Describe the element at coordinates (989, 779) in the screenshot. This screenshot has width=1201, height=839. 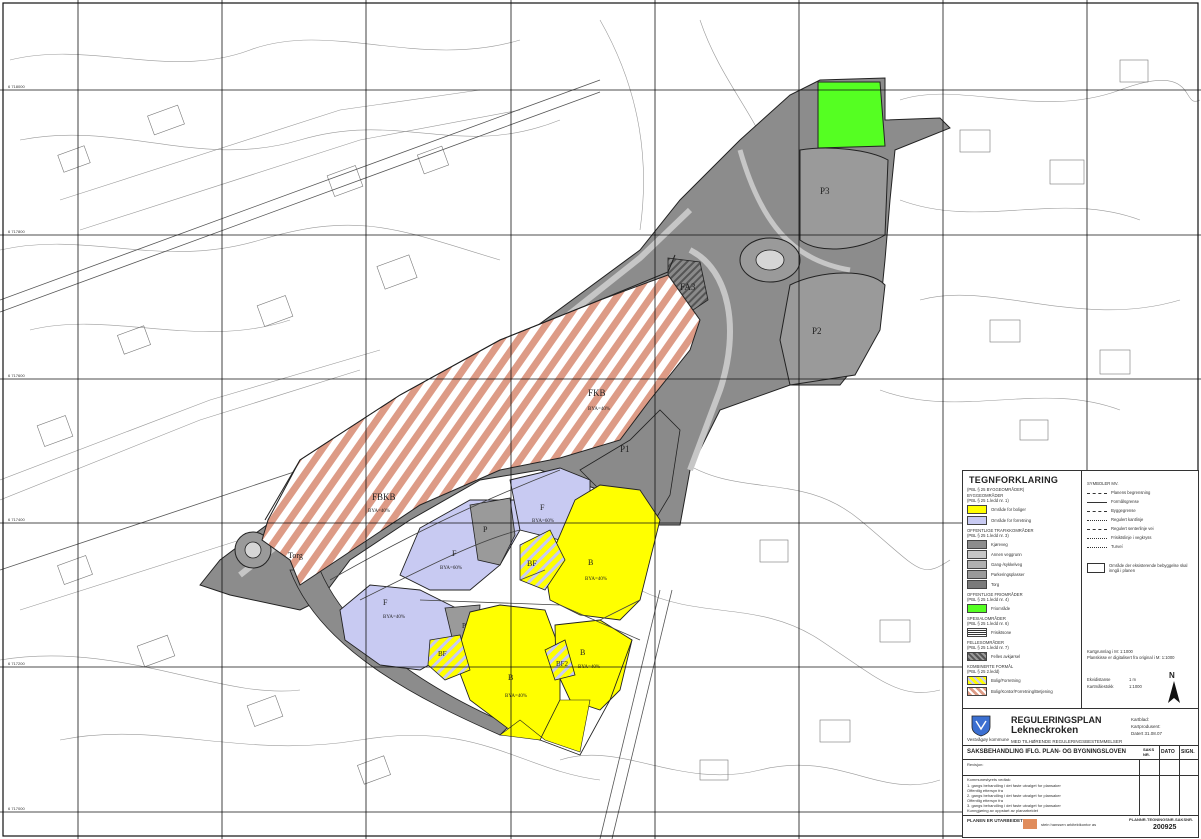
I see `board-decision: Kommunestyrets vedtak:` at that location.